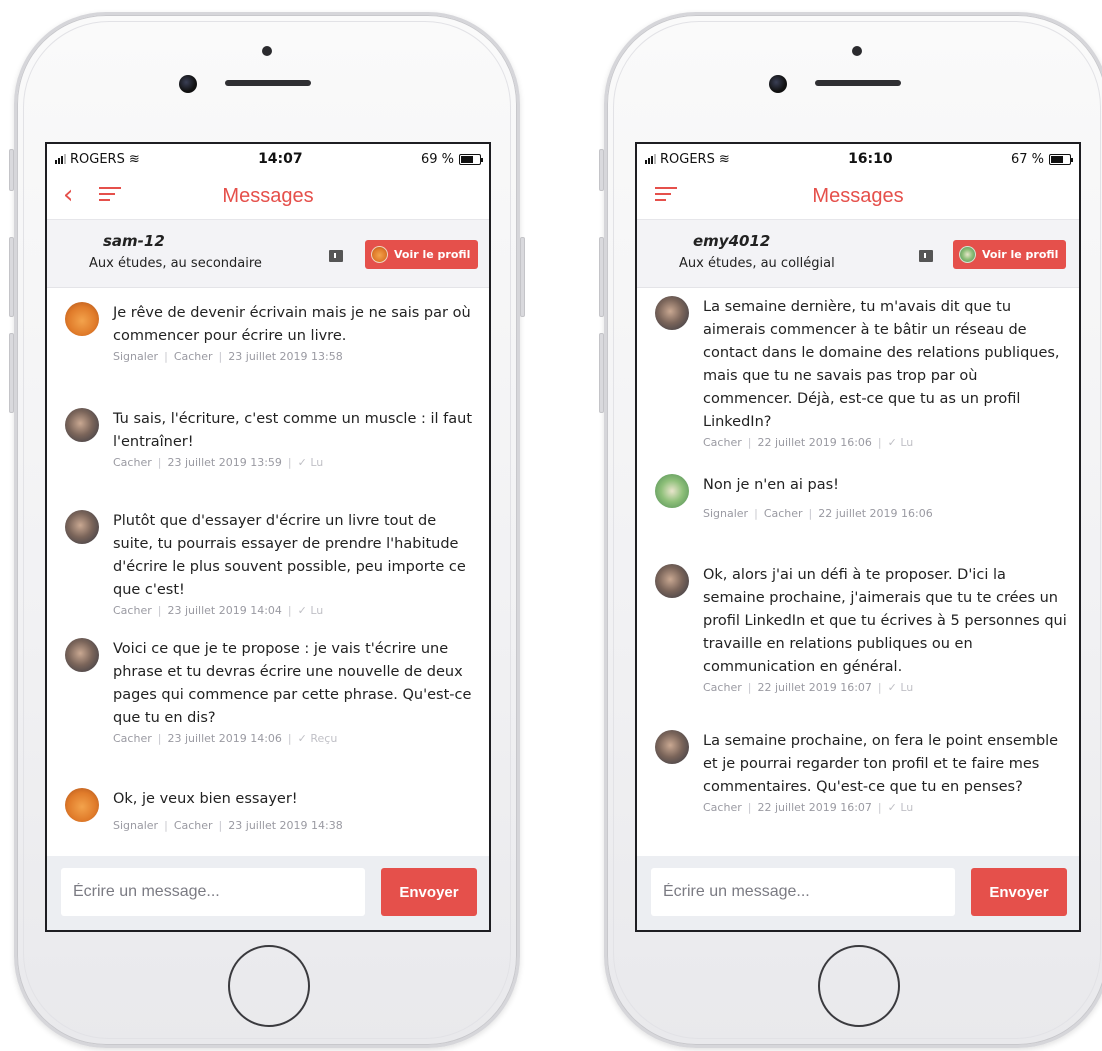  I want to click on message-date: 23 juillet 2019 14:38, so click(285, 825).